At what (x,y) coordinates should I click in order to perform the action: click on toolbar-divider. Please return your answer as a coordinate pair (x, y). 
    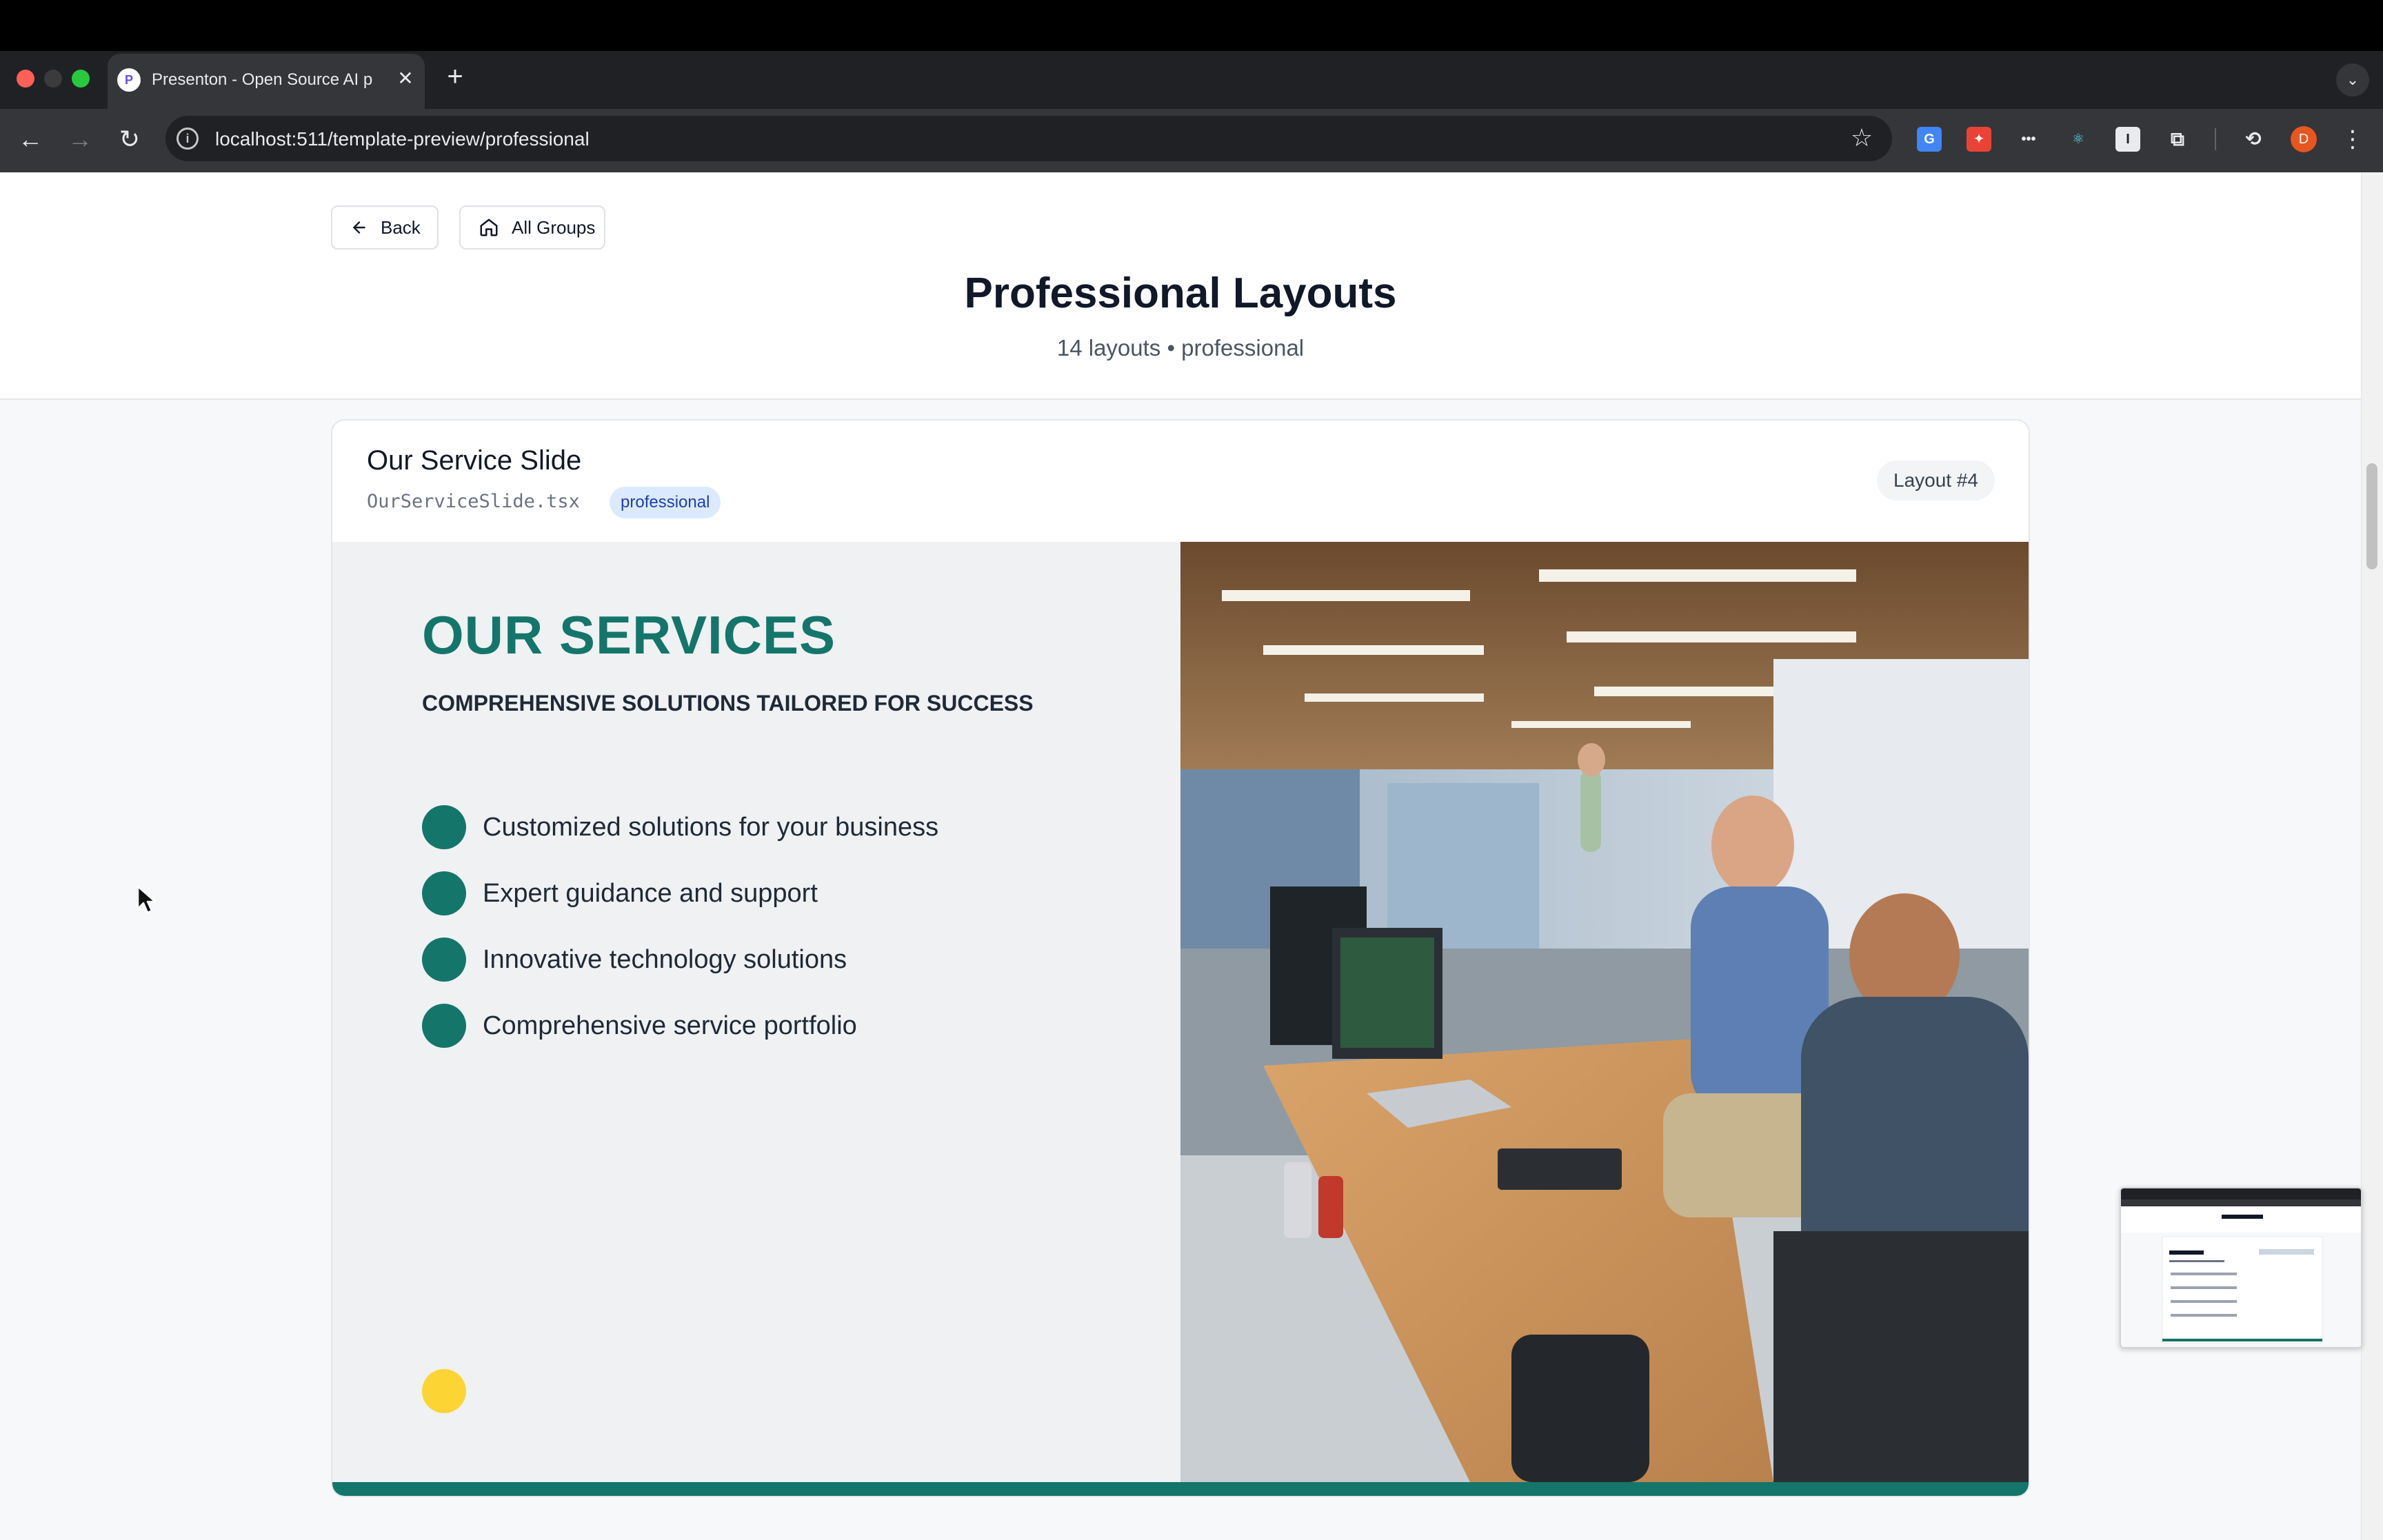
    Looking at the image, I should click on (2215, 139).